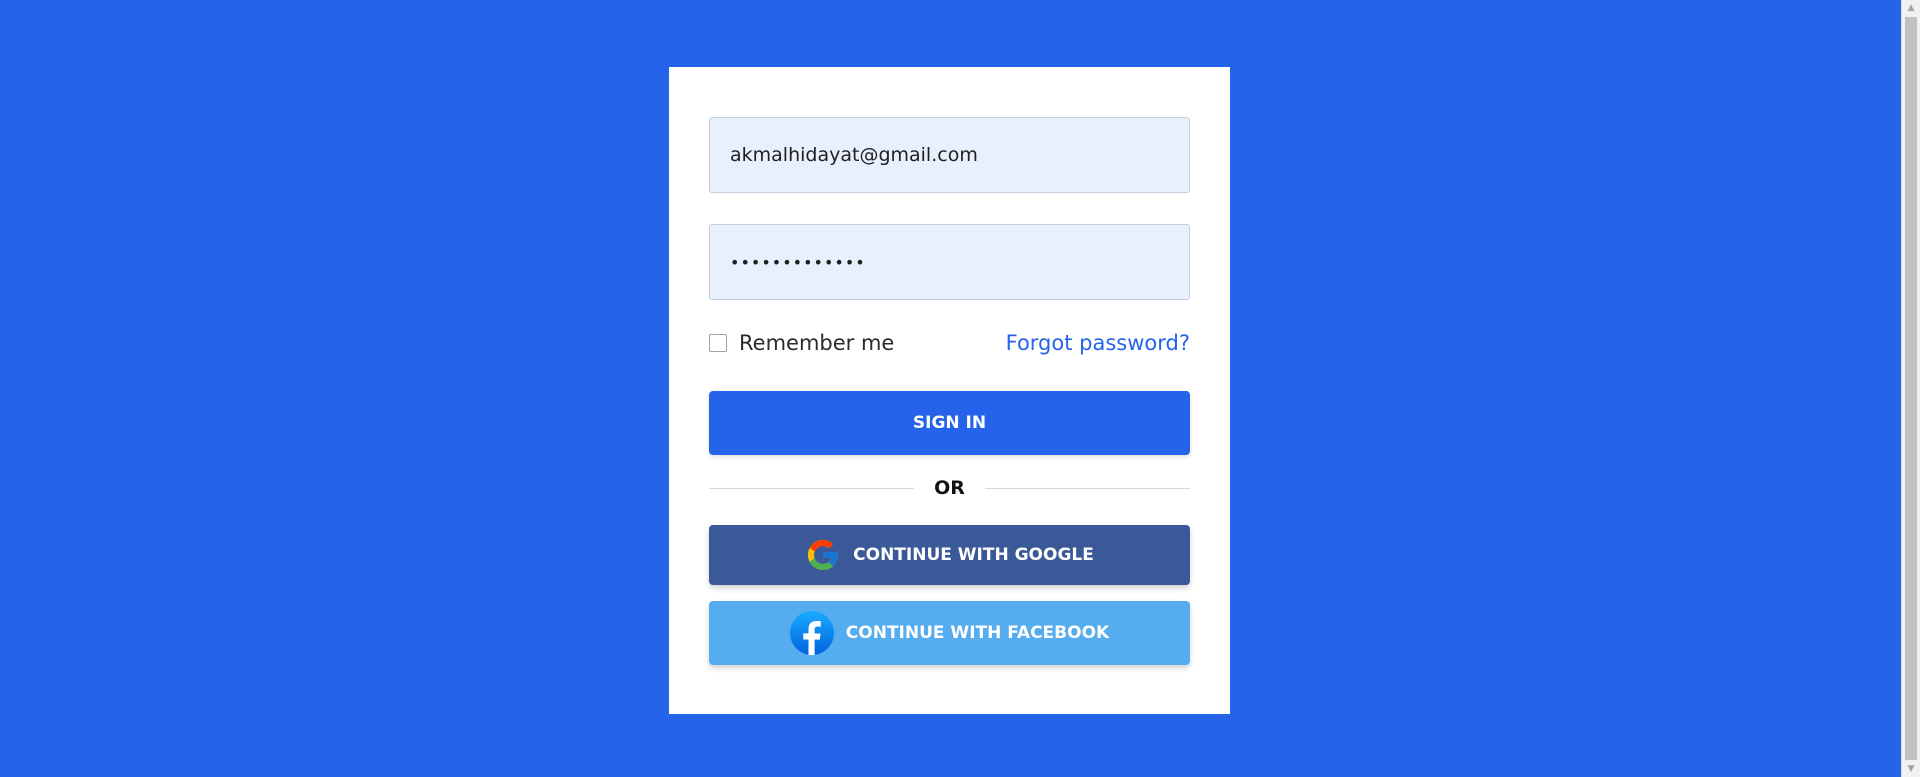  Describe the element at coordinates (1098, 343) in the screenshot. I see `forgot-password-link: Forgot password?` at that location.